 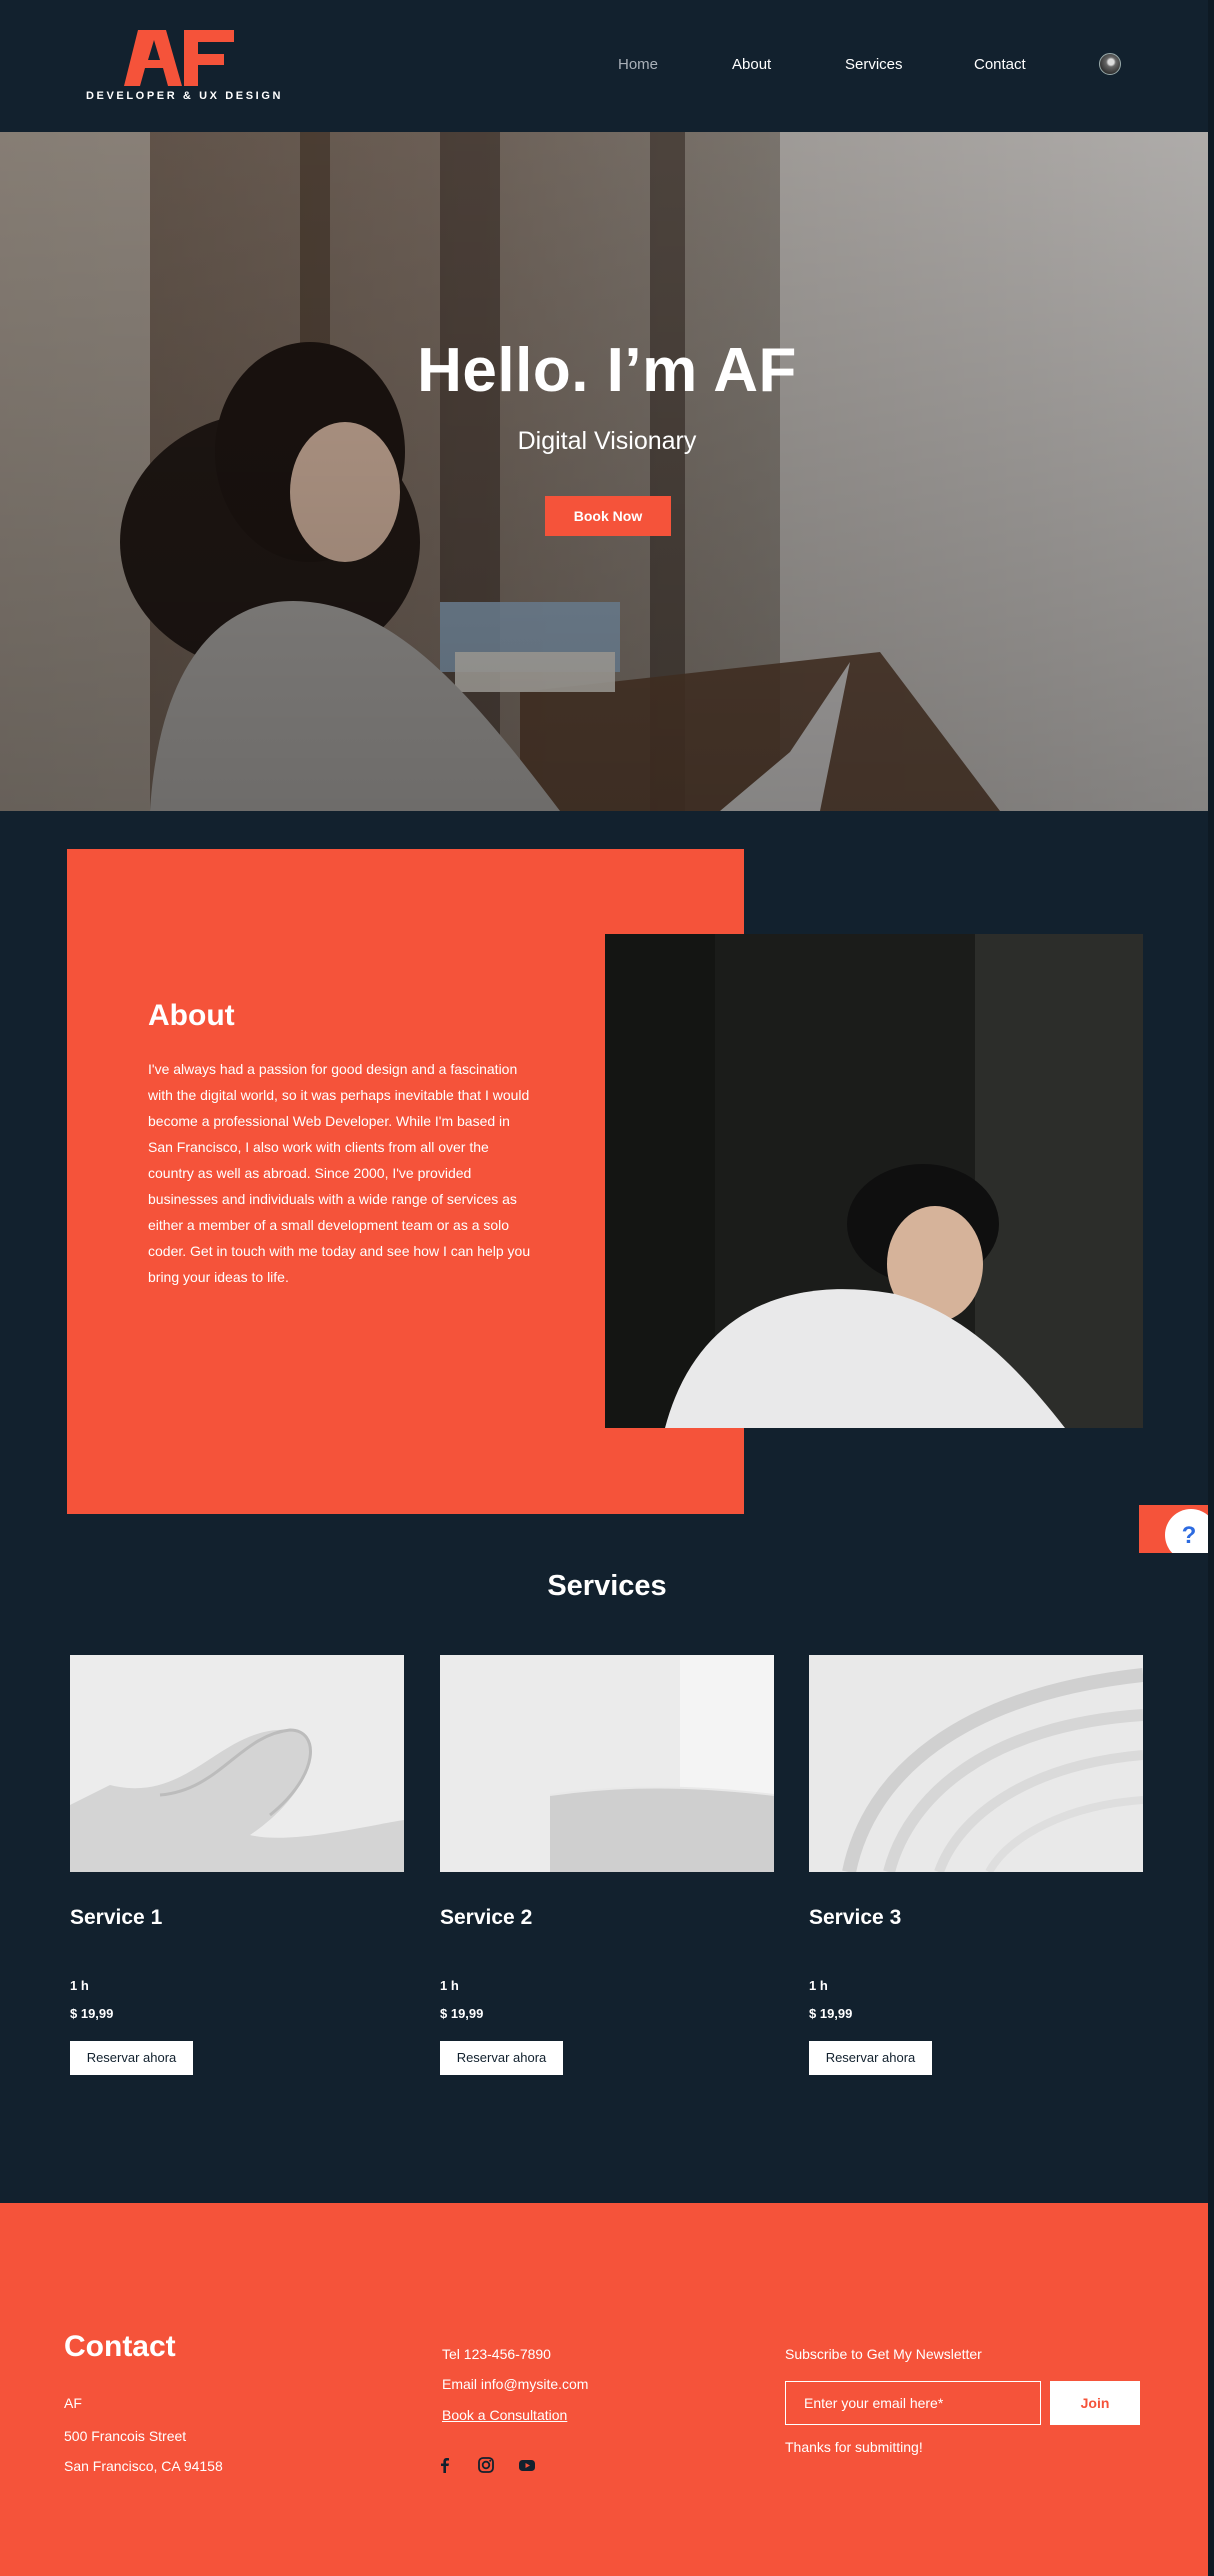 I want to click on service-name: Service 1, so click(x=116, y=1917).